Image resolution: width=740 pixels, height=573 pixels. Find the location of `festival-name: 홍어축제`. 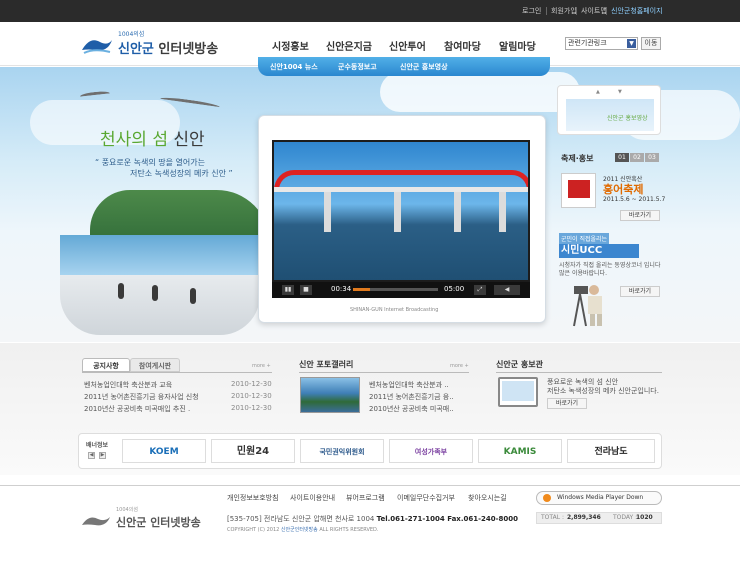

festival-name: 홍어축제 is located at coordinates (623, 189).